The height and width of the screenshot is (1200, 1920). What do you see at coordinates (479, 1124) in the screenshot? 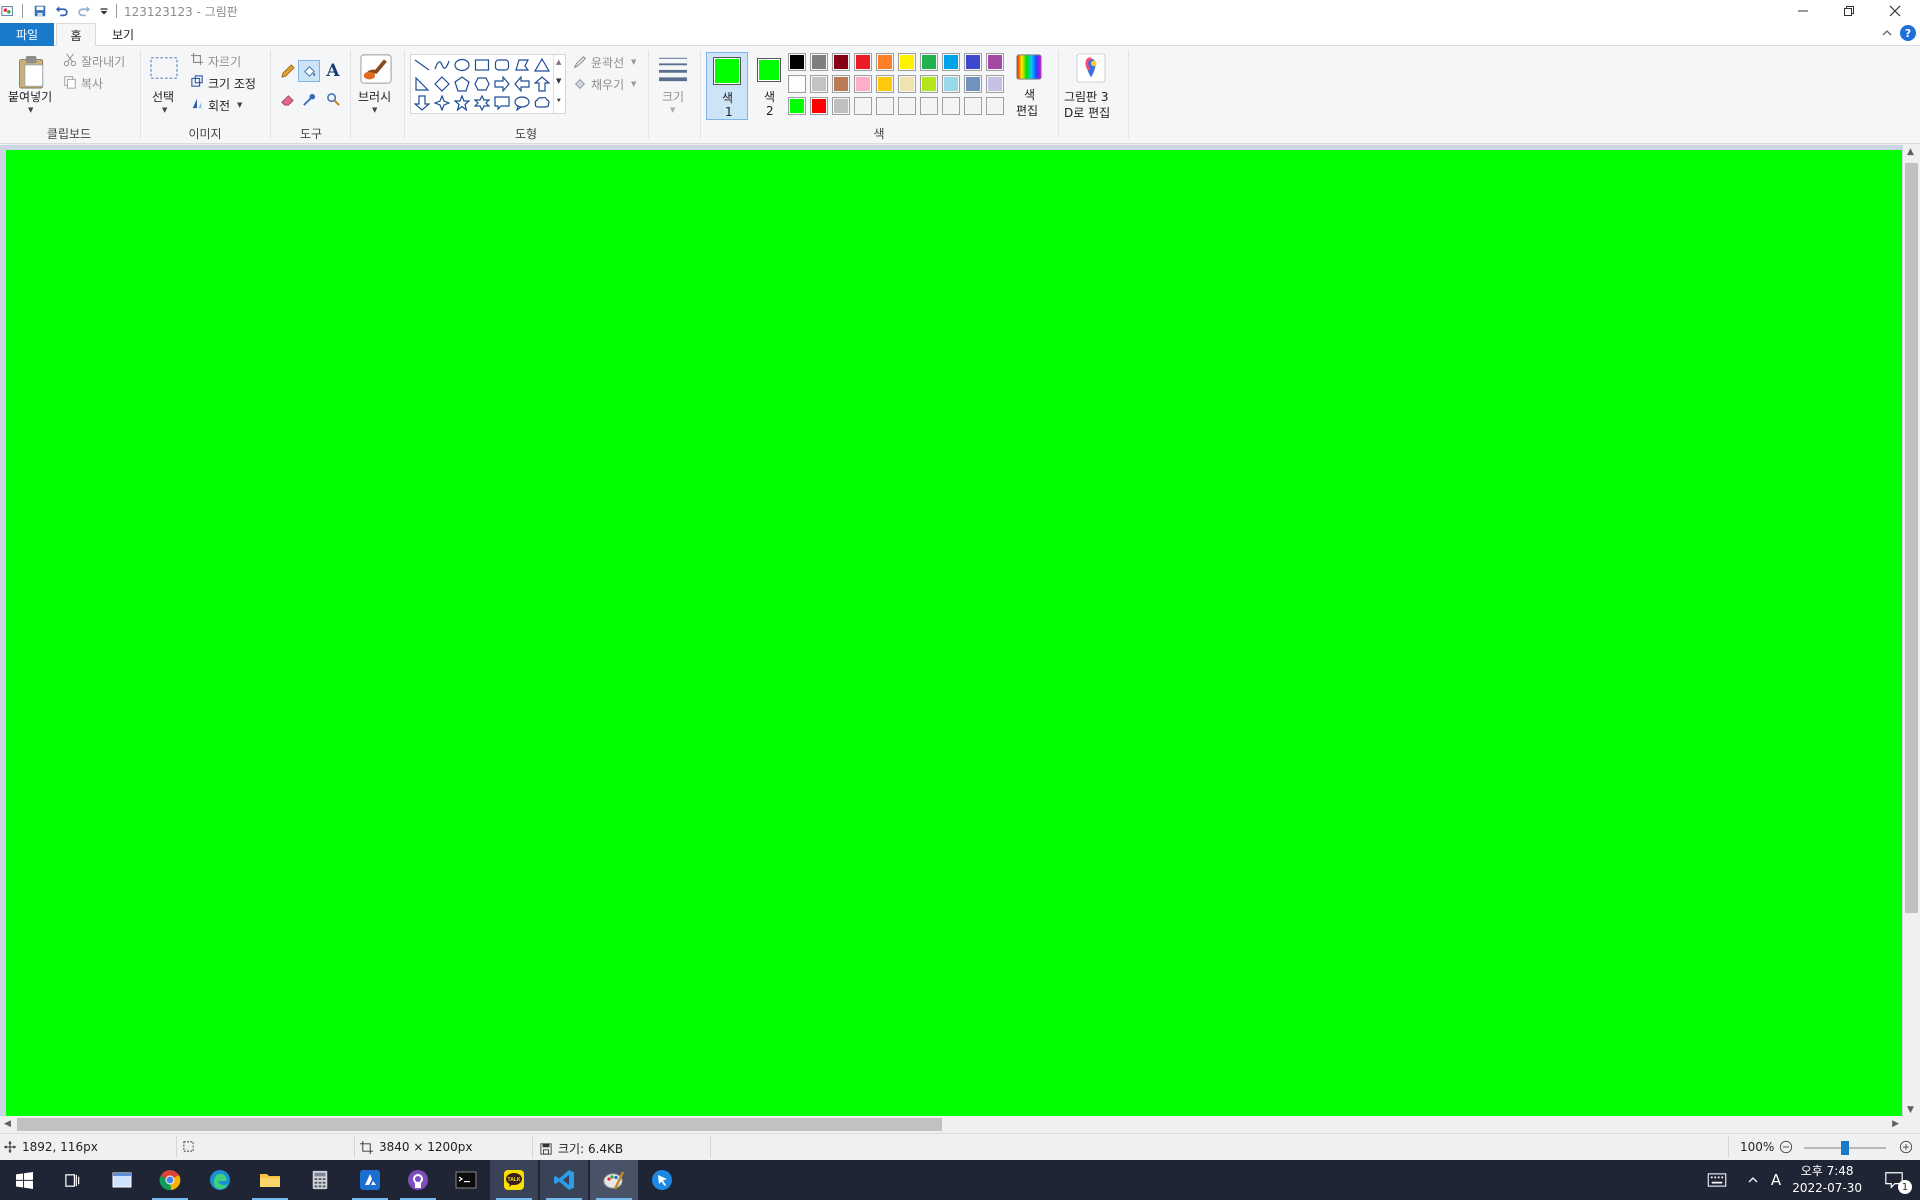
I see `horizontal-scroll-thumb` at bounding box center [479, 1124].